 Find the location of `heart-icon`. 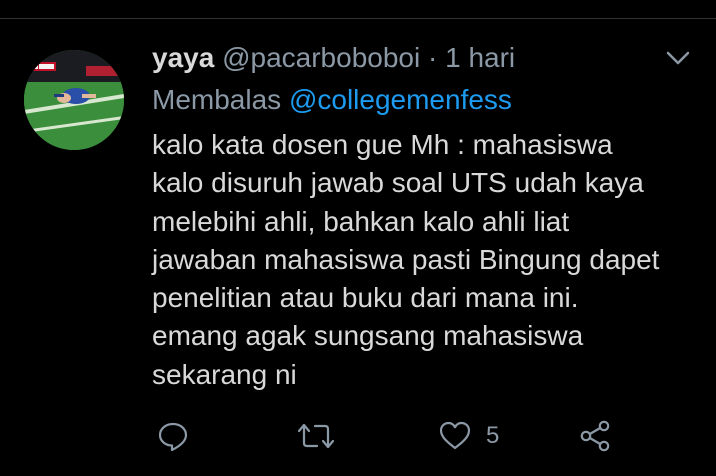

heart-icon is located at coordinates (455, 436).